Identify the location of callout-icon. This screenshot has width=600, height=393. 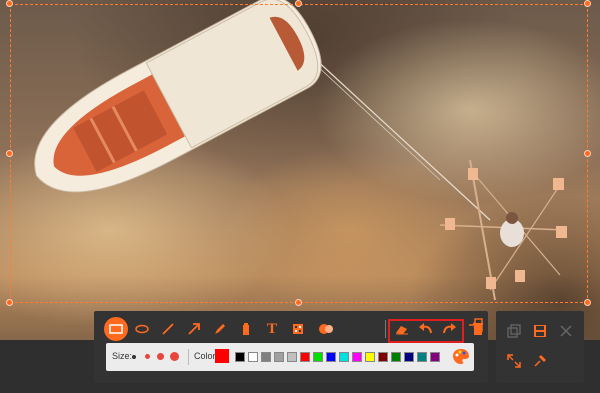
(326, 329).